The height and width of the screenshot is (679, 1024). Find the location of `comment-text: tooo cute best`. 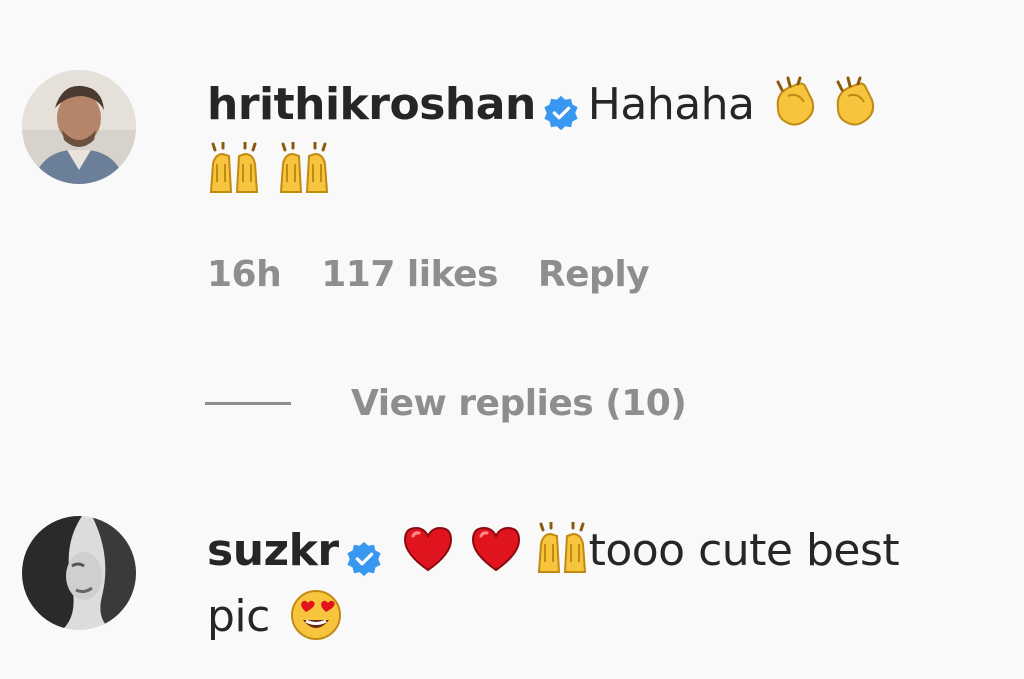

comment-text: tooo cute best is located at coordinates (744, 550).